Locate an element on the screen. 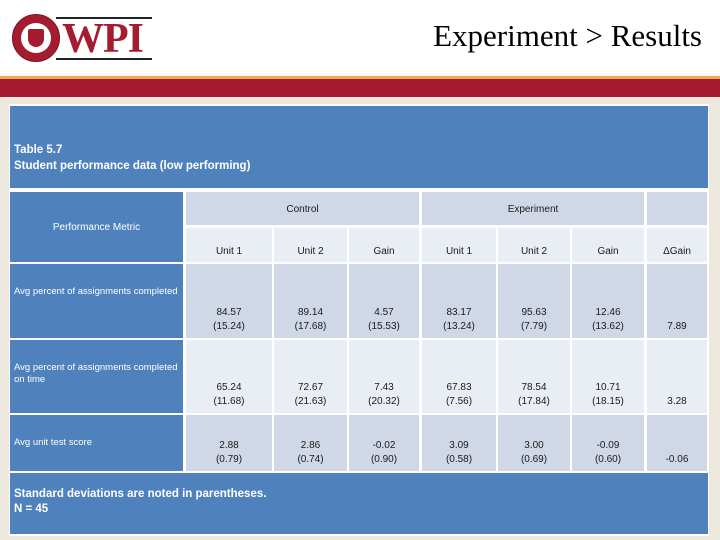 The width and height of the screenshot is (720, 540). cell-sd: (17.68) is located at coordinates (310, 326).